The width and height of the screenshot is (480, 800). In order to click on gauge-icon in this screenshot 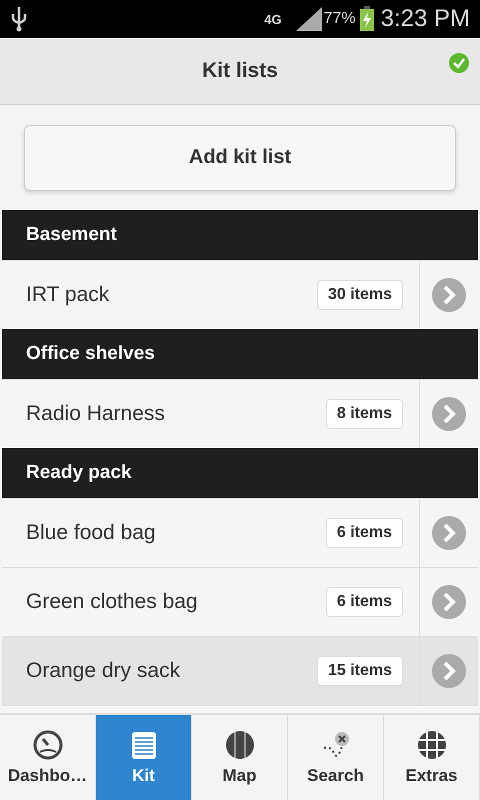, I will do `click(47, 745)`.